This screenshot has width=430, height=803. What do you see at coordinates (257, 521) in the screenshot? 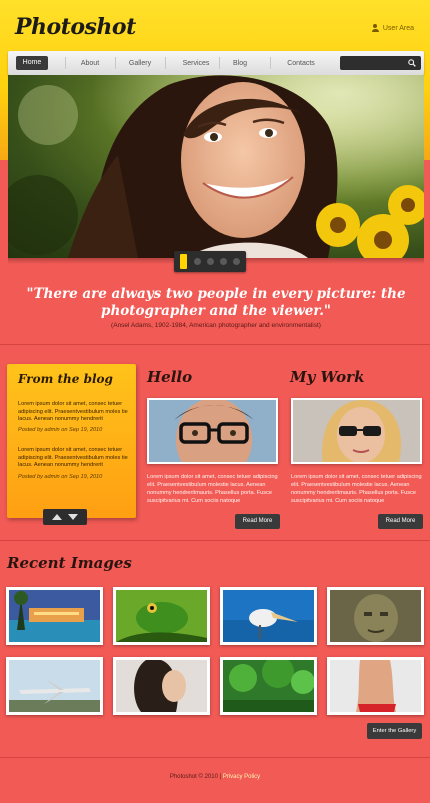
I see `hello-read-more-button: Read More` at bounding box center [257, 521].